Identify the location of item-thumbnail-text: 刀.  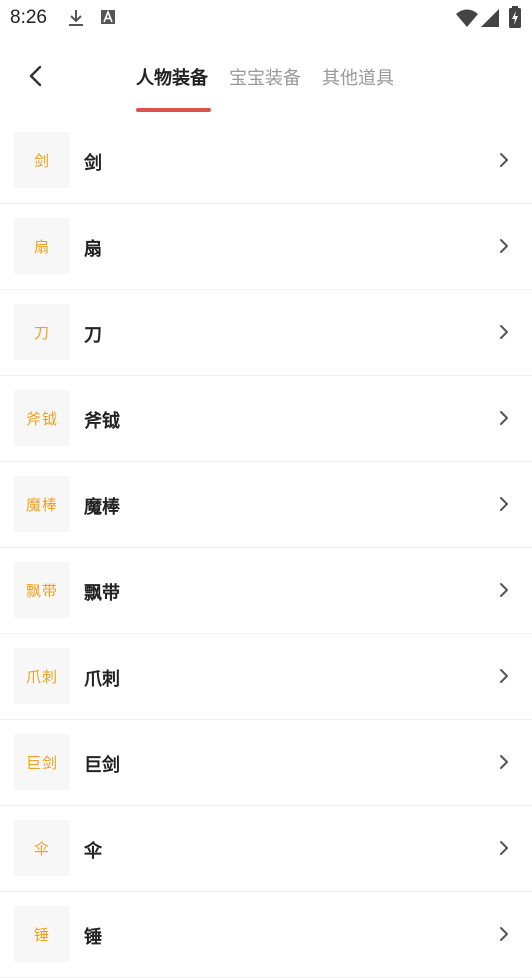
(41, 332).